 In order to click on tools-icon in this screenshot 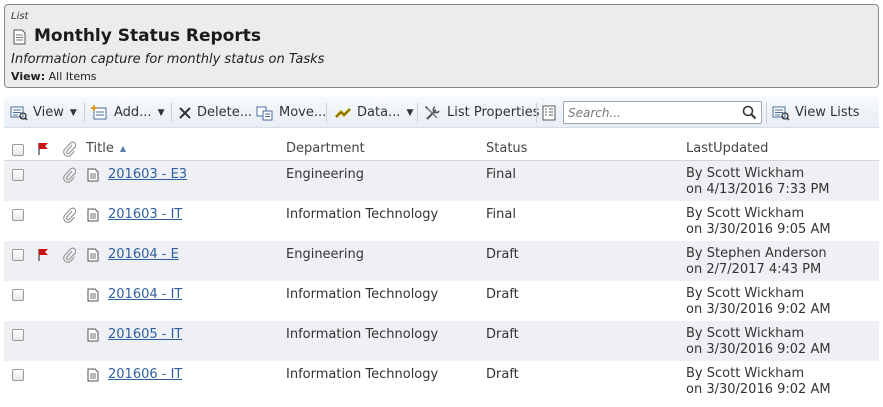, I will do `click(433, 113)`.